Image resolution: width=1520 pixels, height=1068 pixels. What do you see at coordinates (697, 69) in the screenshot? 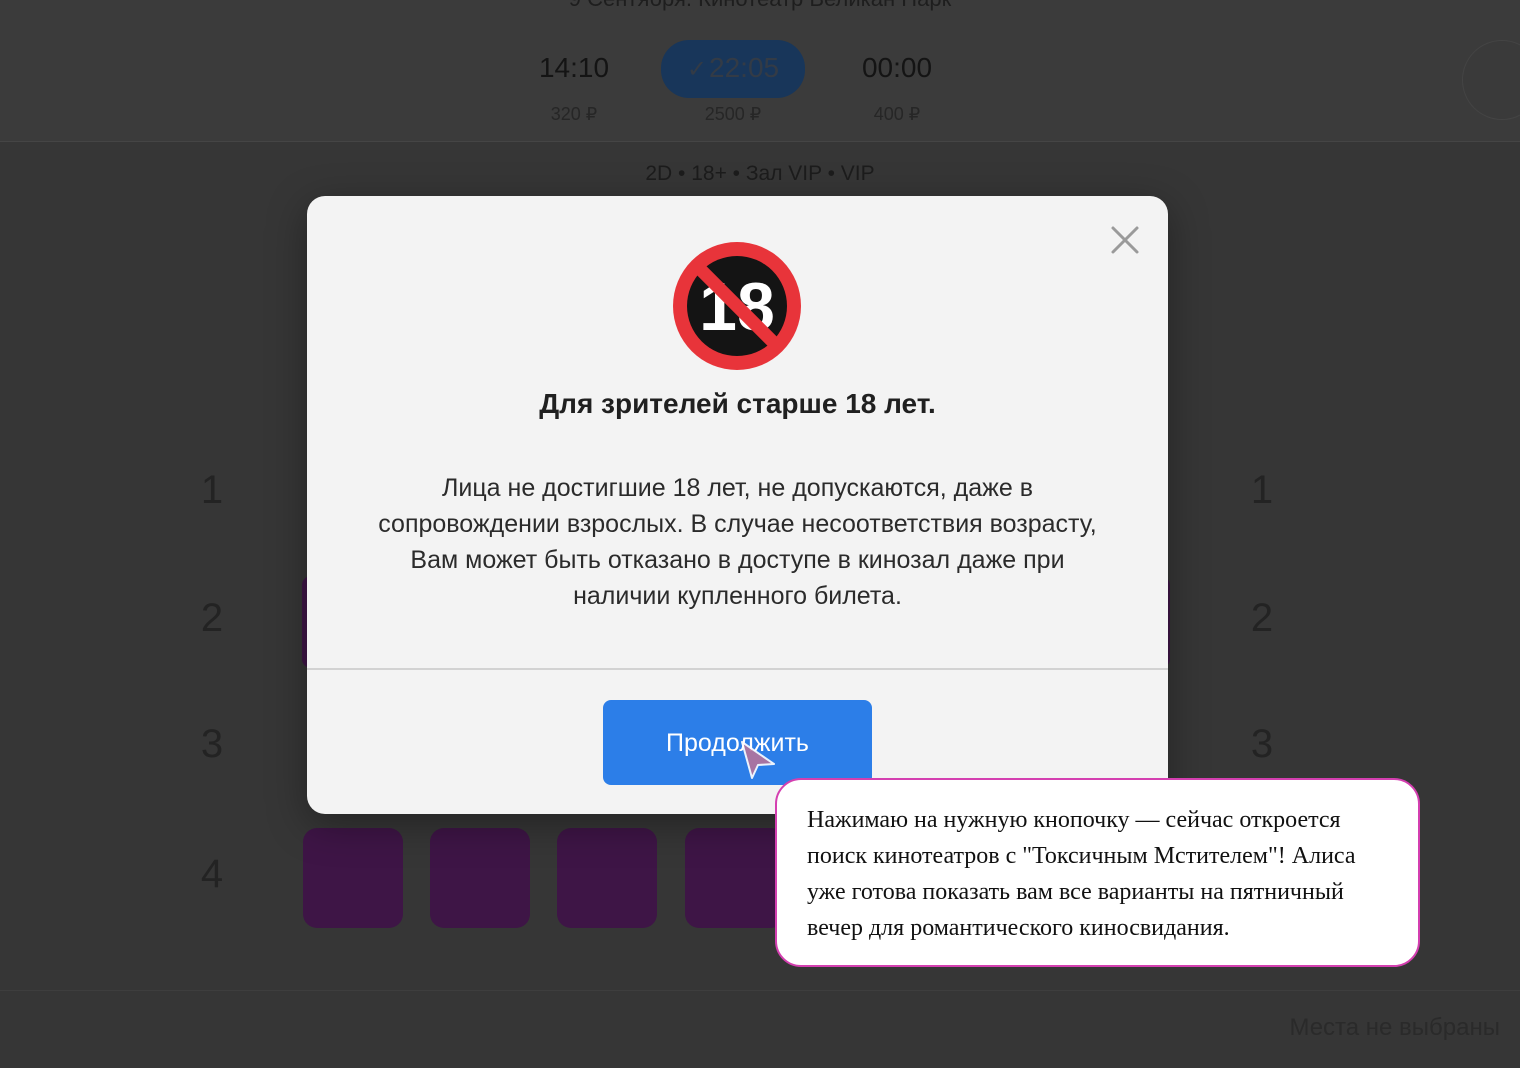
I see `check-icon: ✓` at bounding box center [697, 69].